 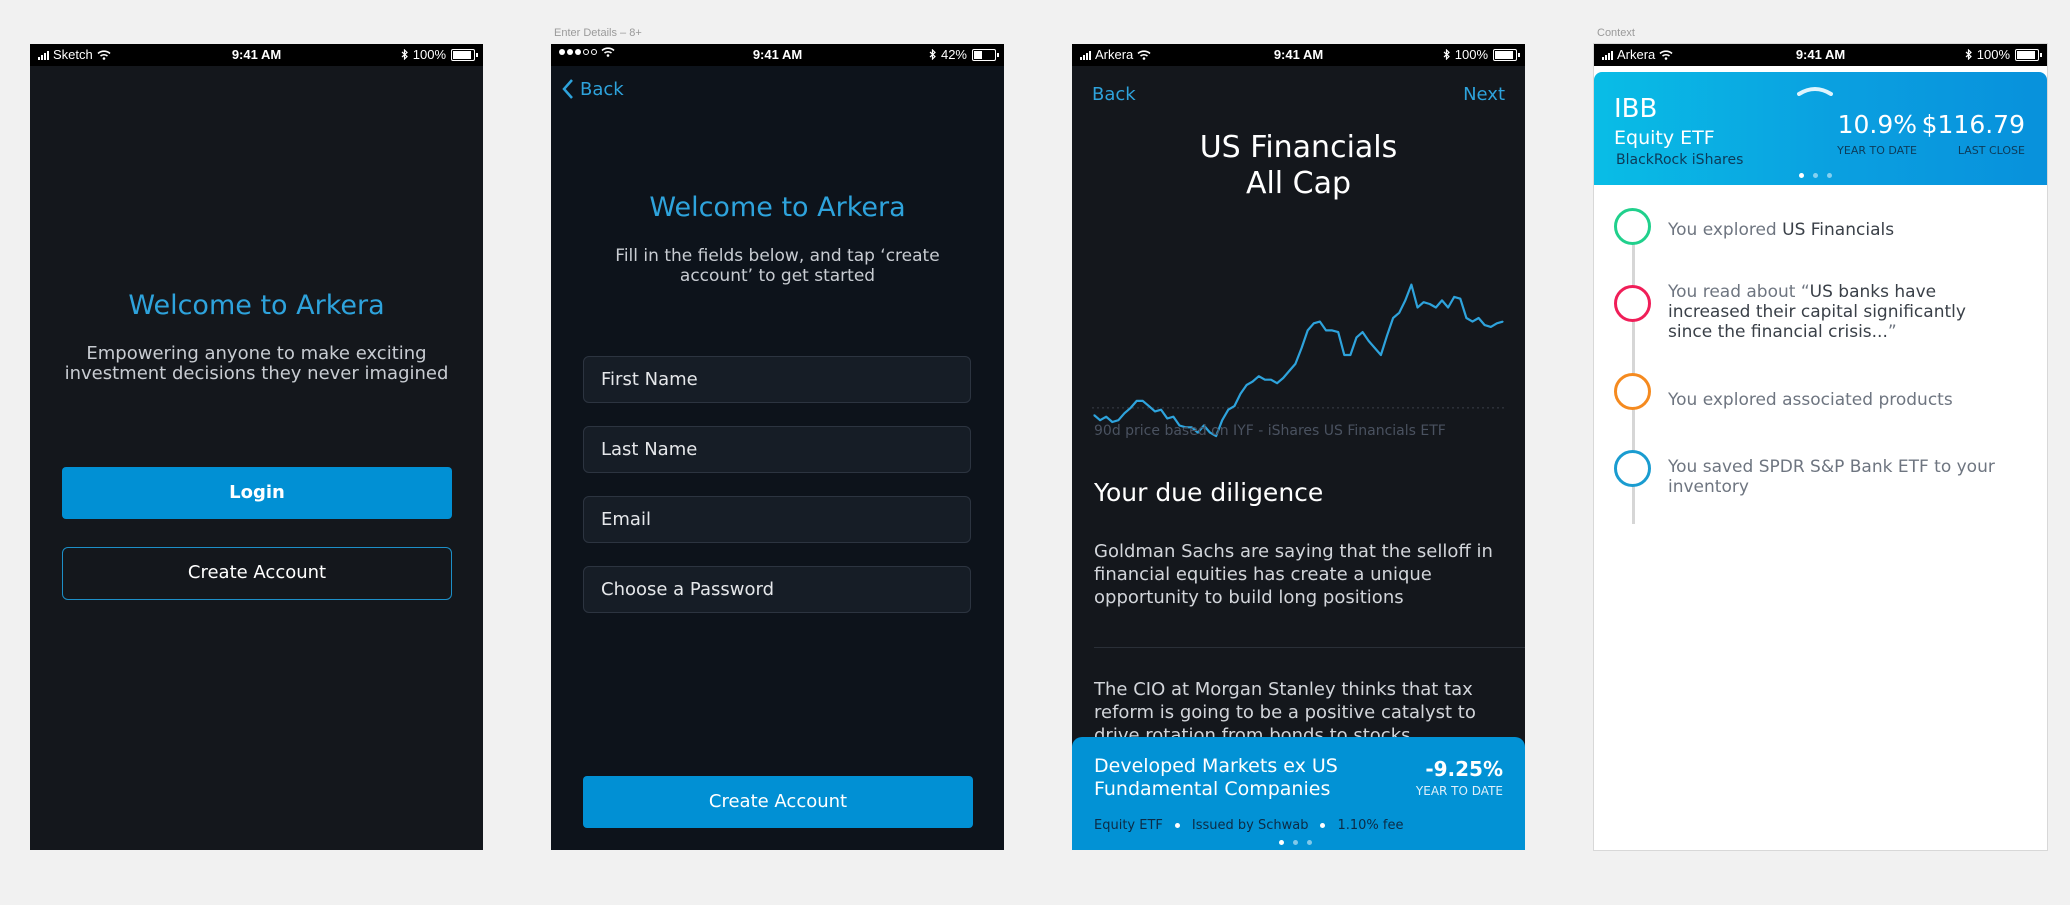 I want to click on product-return-caption: YEAR TO DATE, so click(x=1459, y=791).